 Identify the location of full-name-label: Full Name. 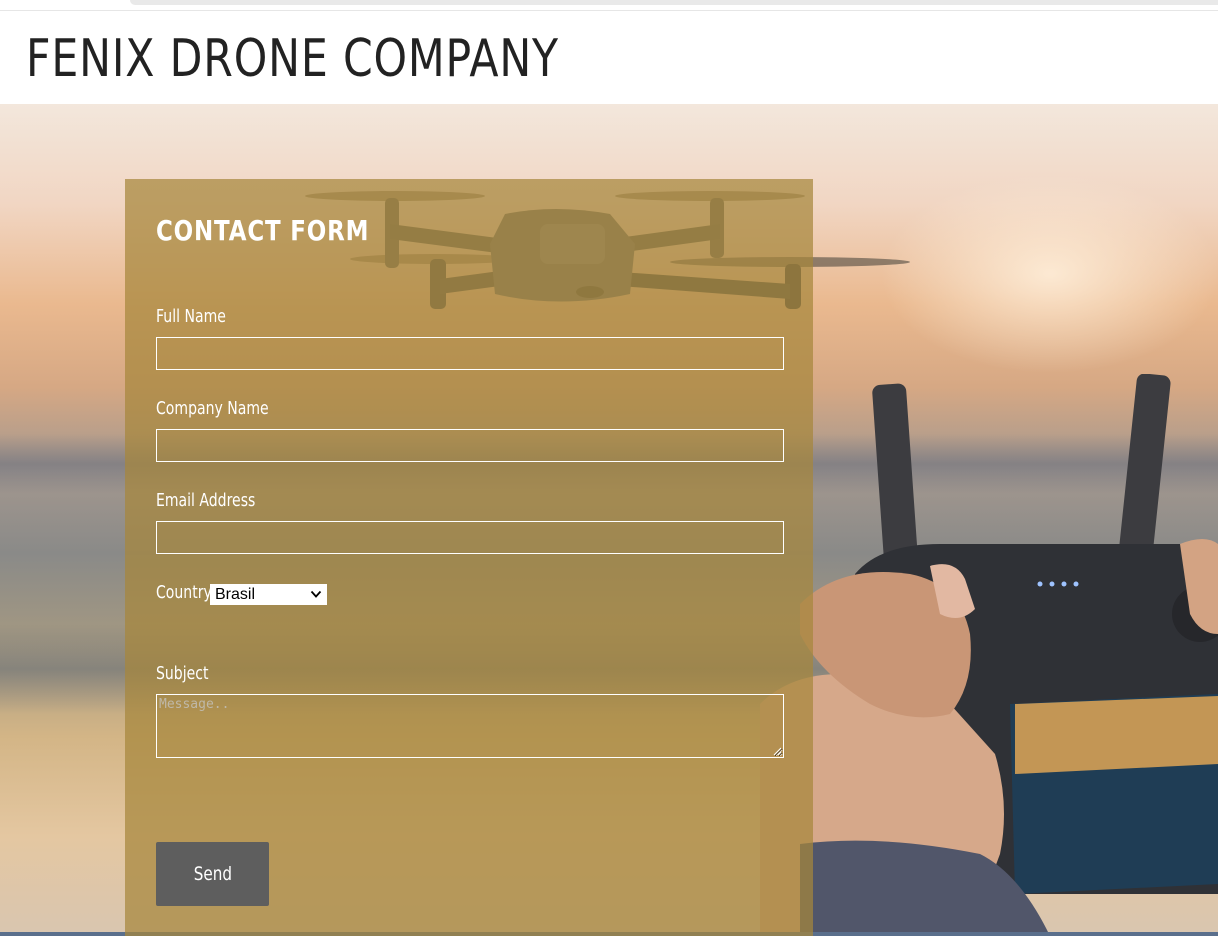
(191, 316).